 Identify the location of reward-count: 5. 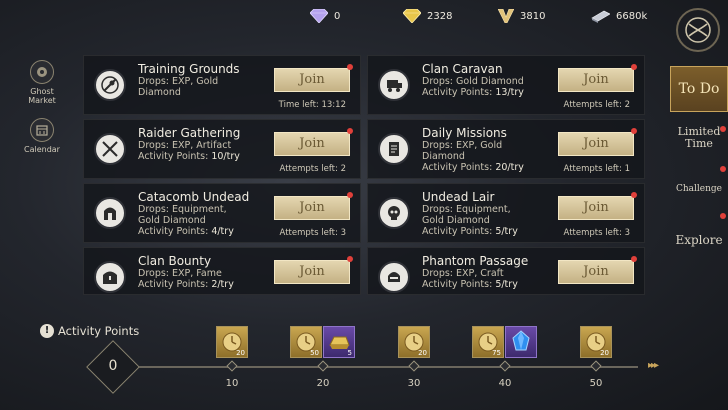
(349, 353).